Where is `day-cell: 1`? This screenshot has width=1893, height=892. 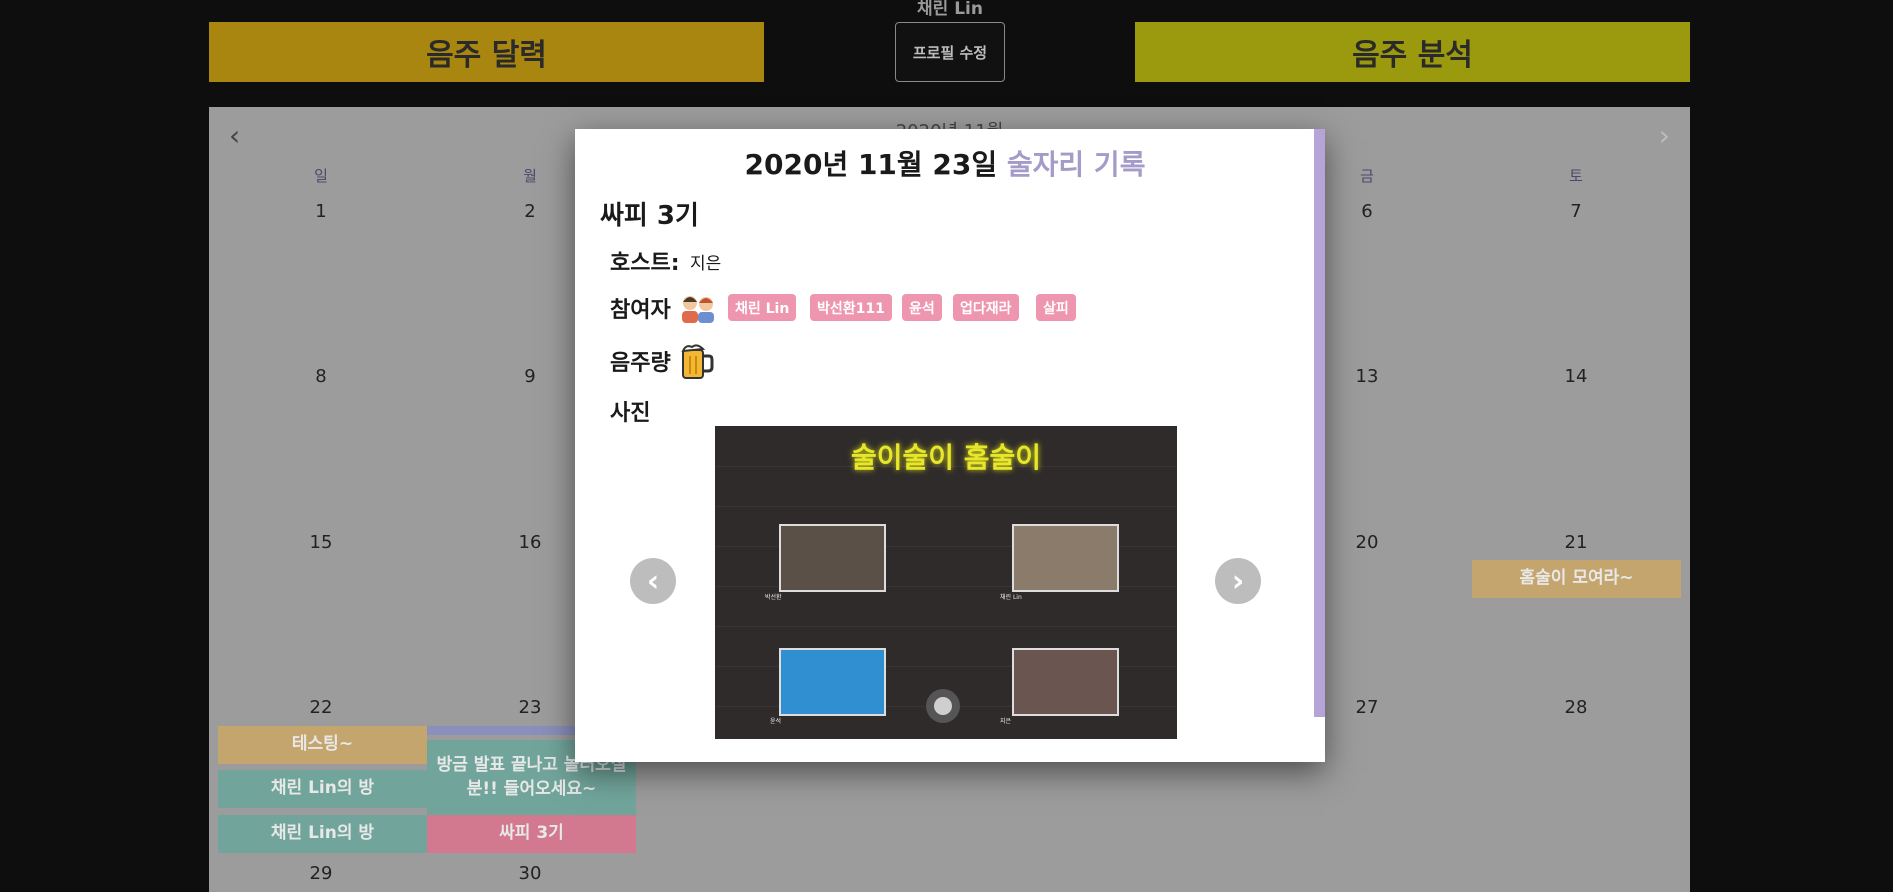 day-cell: 1 is located at coordinates (321, 211).